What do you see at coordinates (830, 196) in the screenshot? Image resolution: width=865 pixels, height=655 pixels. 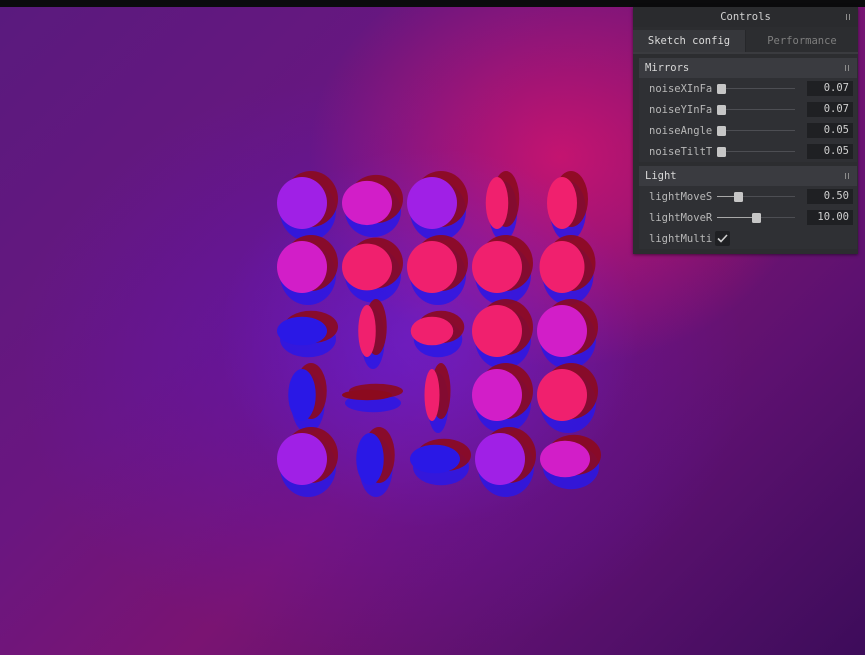 I see `value-field: 0.50` at bounding box center [830, 196].